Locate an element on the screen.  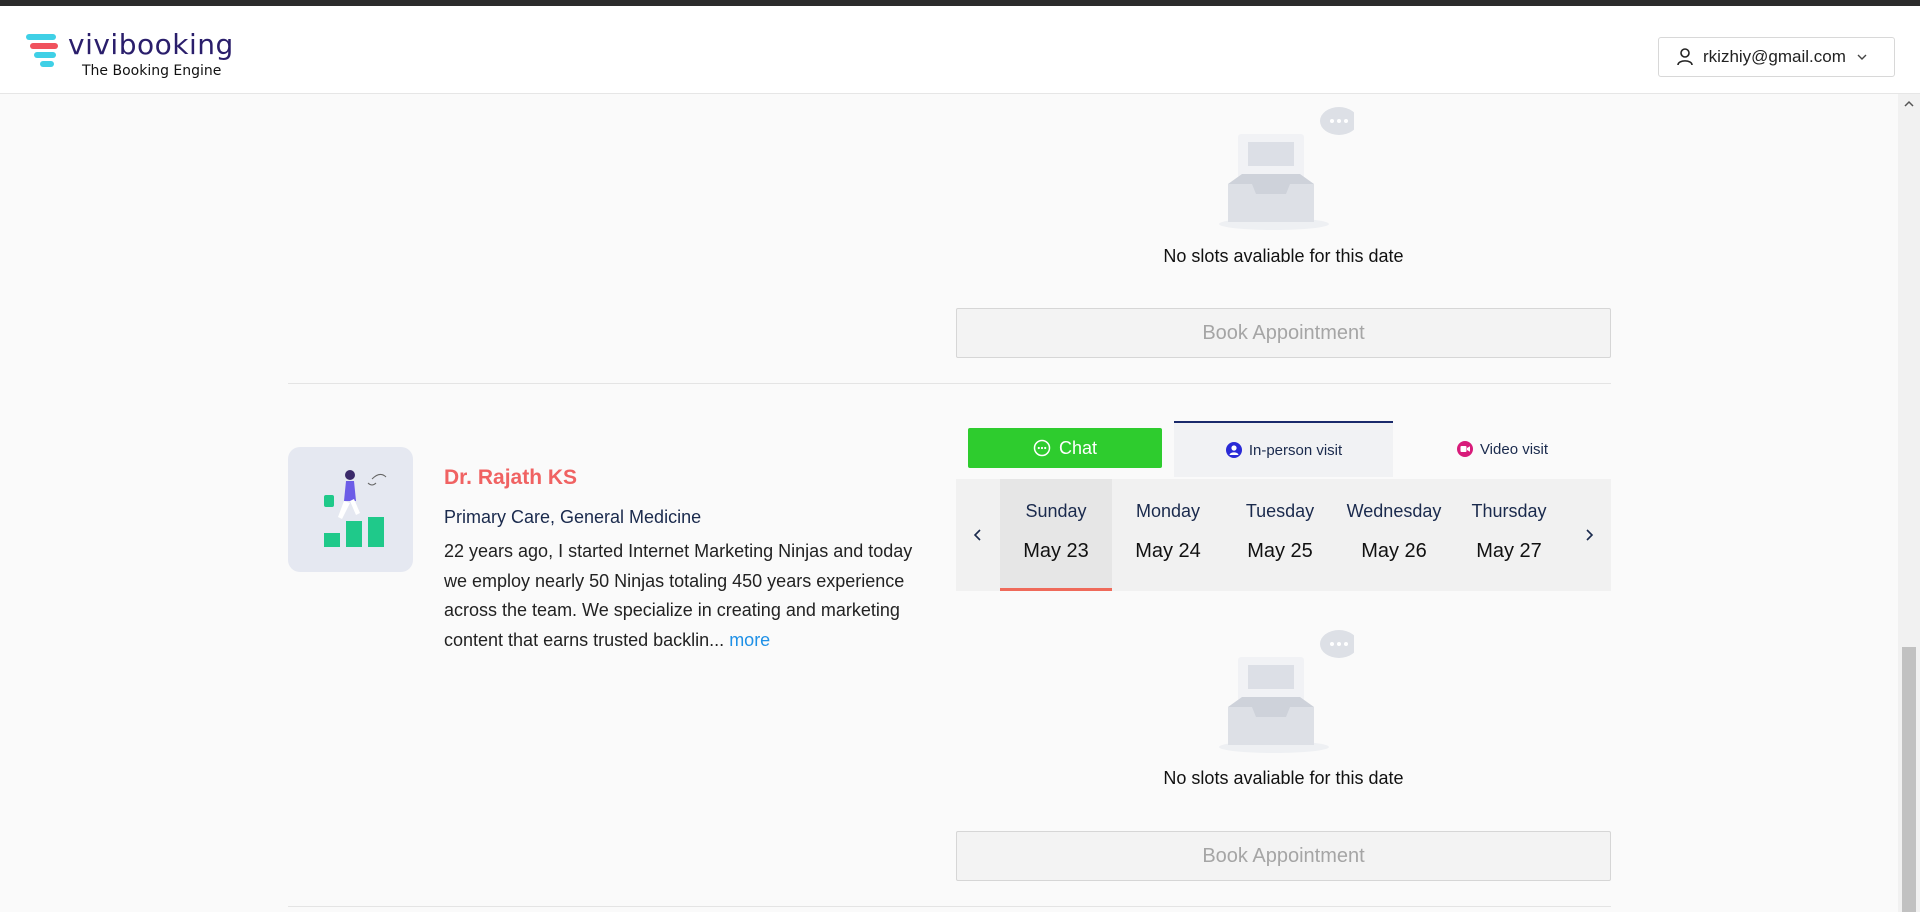
user-email: rkizhiy@gmail.com is located at coordinates (1774, 56).